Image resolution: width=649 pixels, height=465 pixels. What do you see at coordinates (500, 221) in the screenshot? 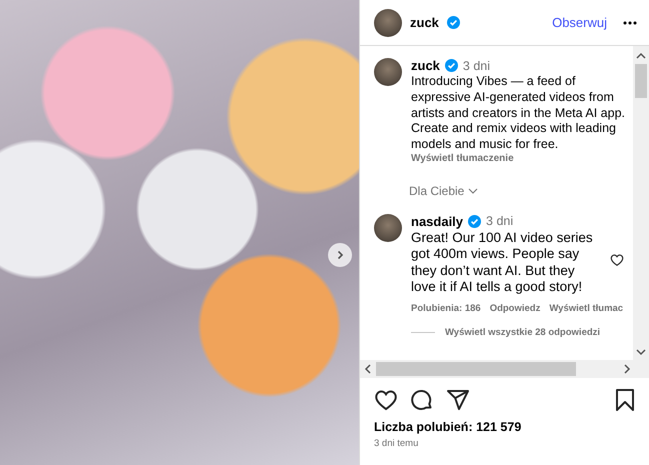
I see `comment-time: 3 dni` at bounding box center [500, 221].